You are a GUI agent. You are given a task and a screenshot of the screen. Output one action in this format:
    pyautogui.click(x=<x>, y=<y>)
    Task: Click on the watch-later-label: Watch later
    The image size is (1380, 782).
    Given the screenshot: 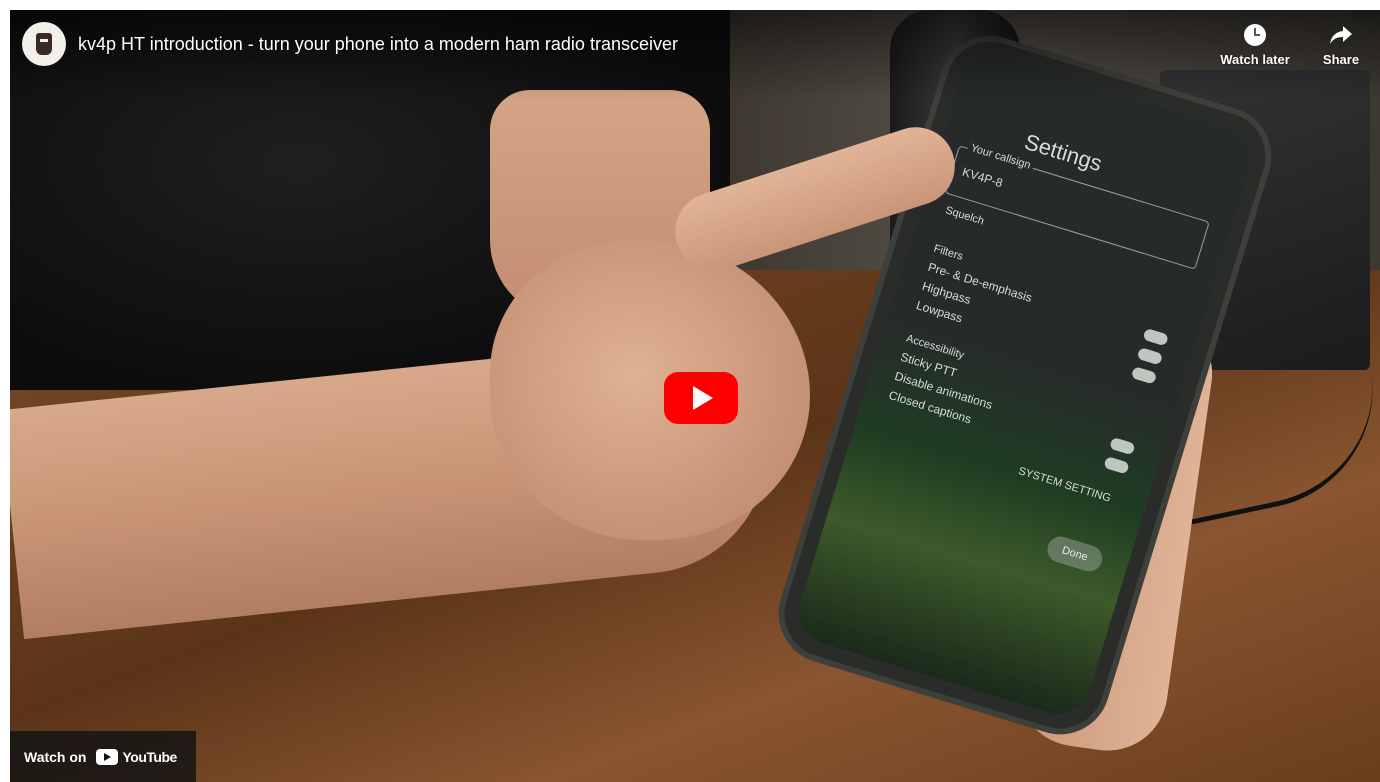 What is the action you would take?
    pyautogui.click(x=1255, y=59)
    